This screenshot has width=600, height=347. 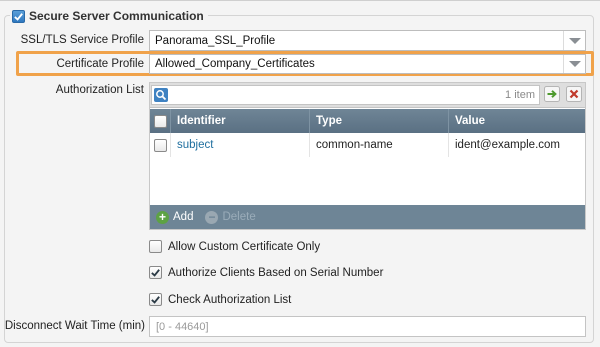 I want to click on type-cell: common-name, so click(x=379, y=145).